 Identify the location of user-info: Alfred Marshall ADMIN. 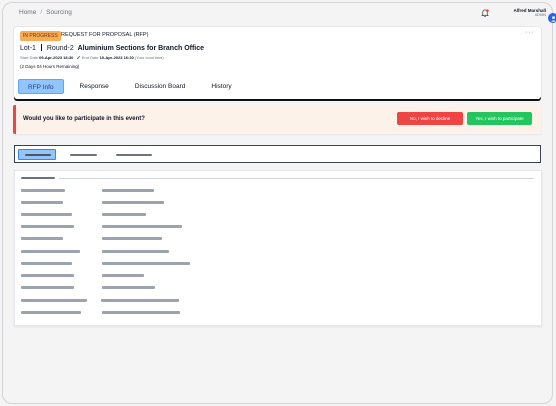
(524, 12).